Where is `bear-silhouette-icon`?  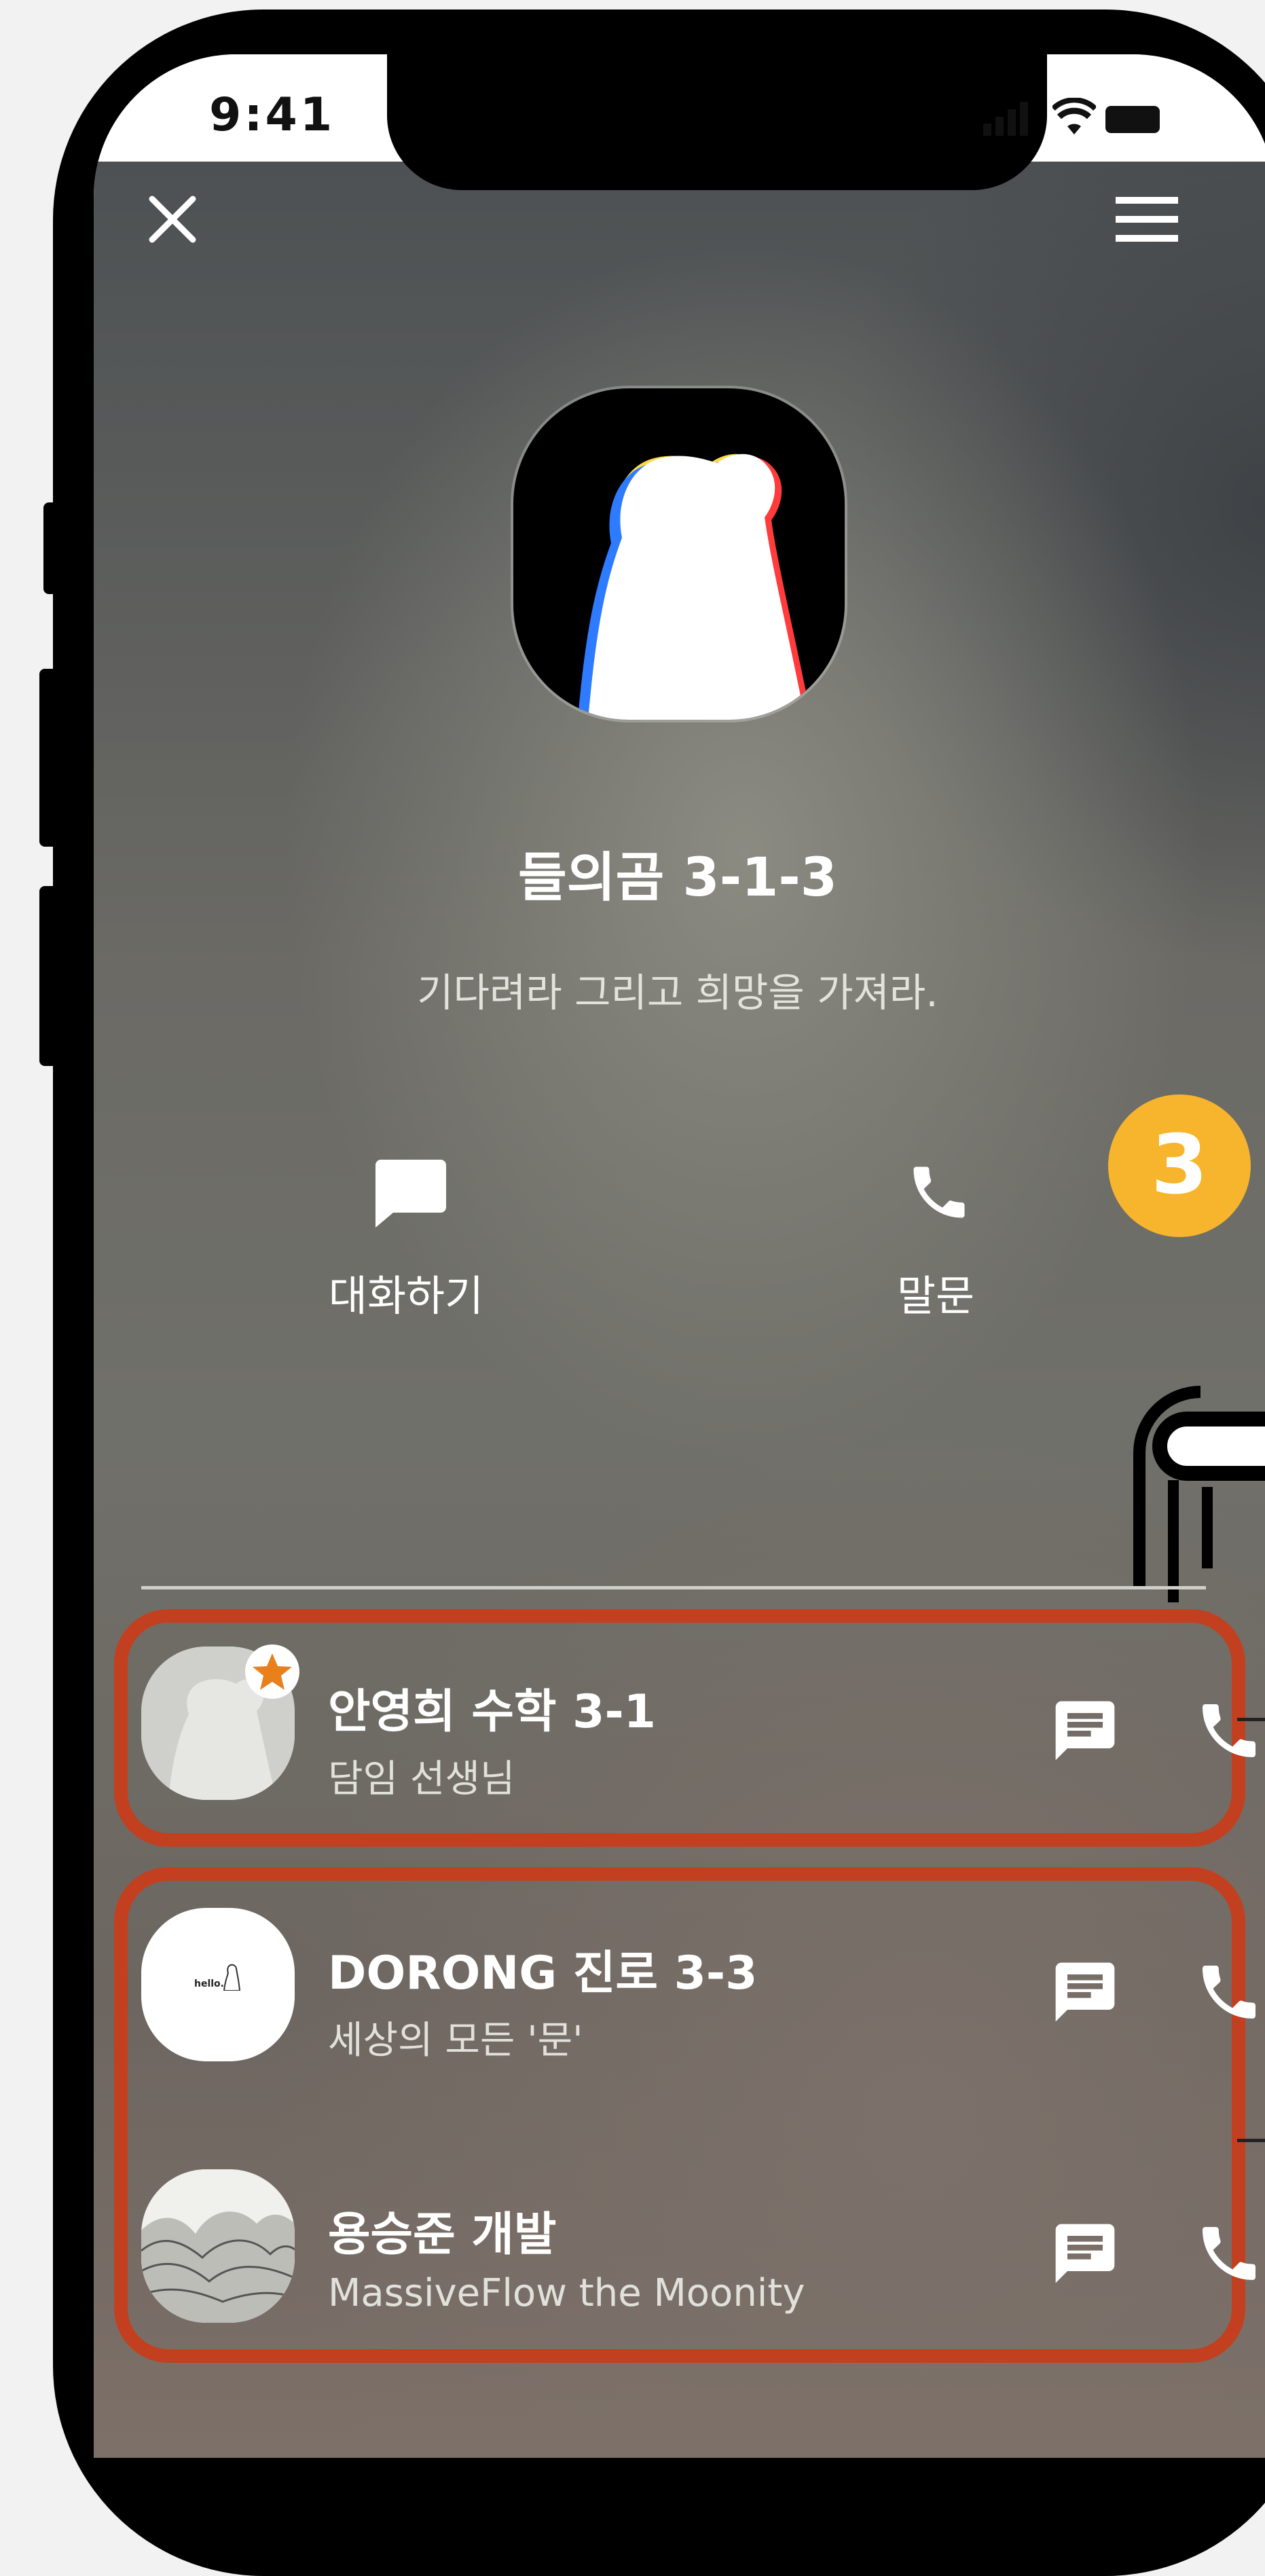
bear-silhouette-icon is located at coordinates (694, 587).